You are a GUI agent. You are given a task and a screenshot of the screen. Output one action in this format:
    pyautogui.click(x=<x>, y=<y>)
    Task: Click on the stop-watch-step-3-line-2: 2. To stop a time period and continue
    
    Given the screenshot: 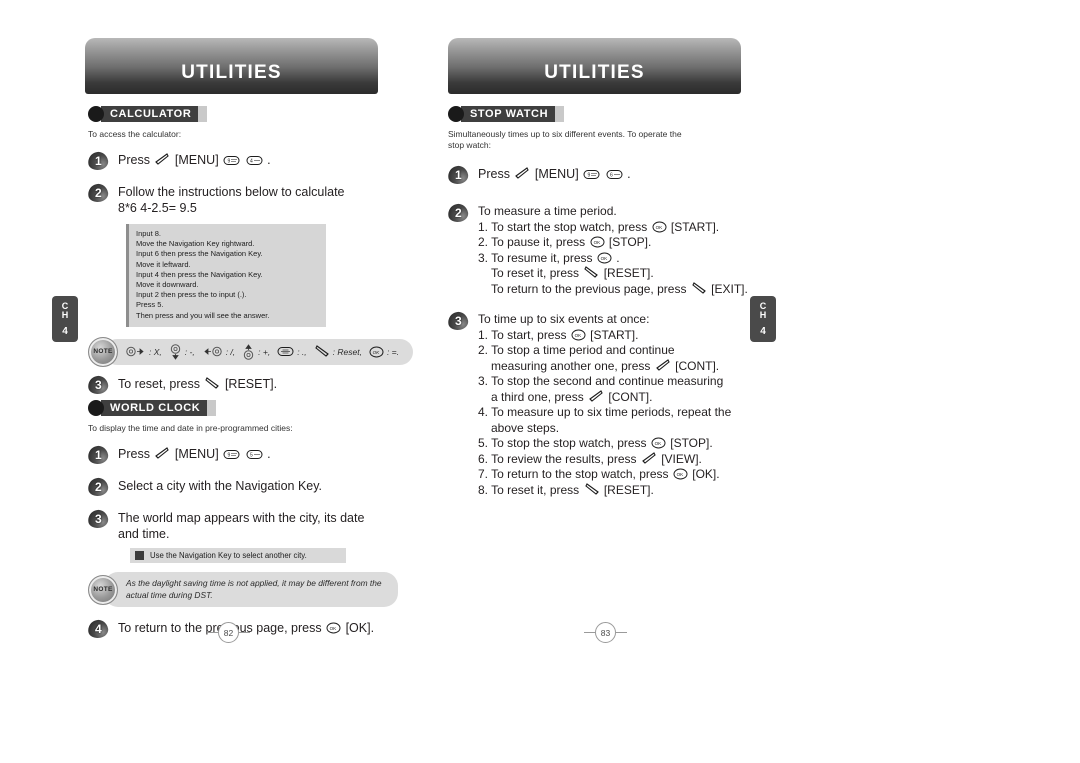 What is the action you would take?
    pyautogui.click(x=604, y=351)
    